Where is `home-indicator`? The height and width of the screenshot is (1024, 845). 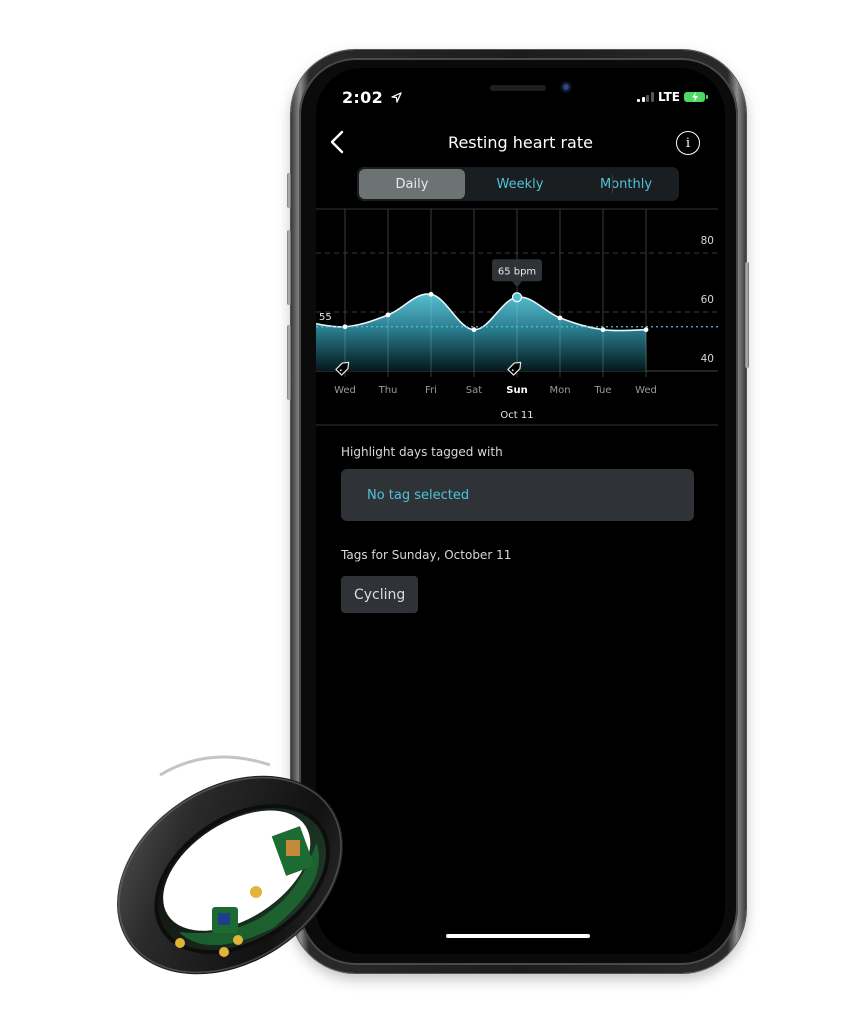 home-indicator is located at coordinates (518, 936).